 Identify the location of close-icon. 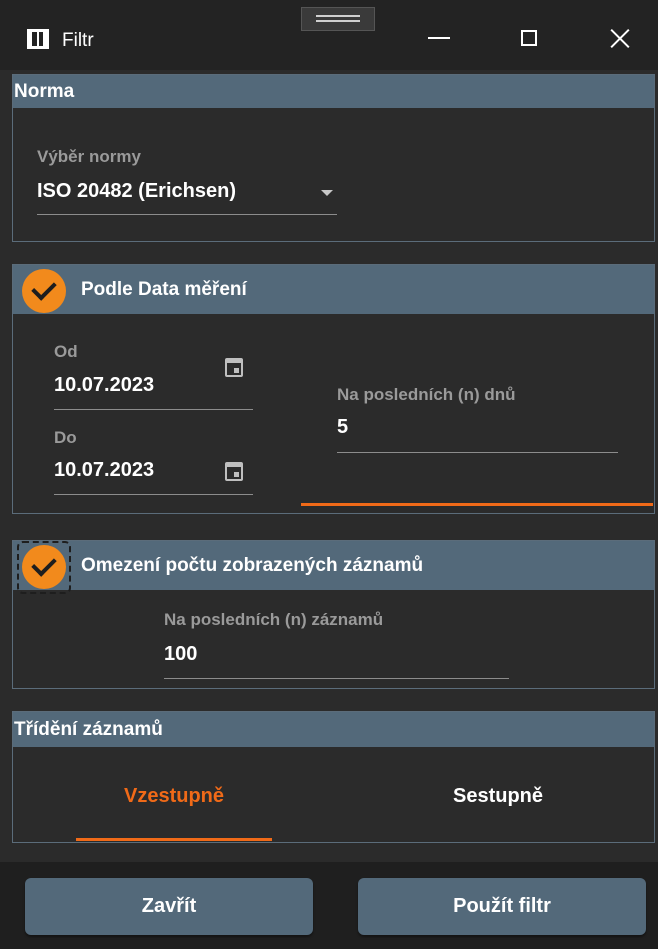
(620, 38).